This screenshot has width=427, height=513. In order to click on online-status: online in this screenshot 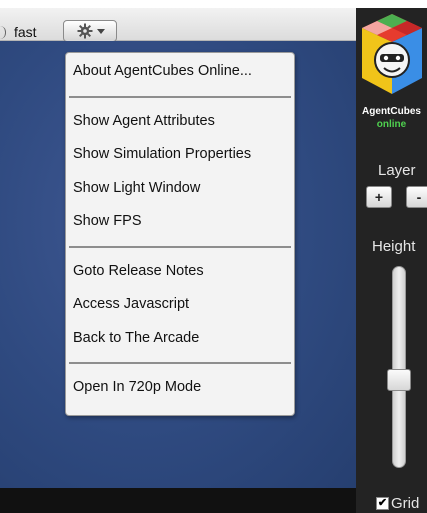, I will do `click(391, 124)`.